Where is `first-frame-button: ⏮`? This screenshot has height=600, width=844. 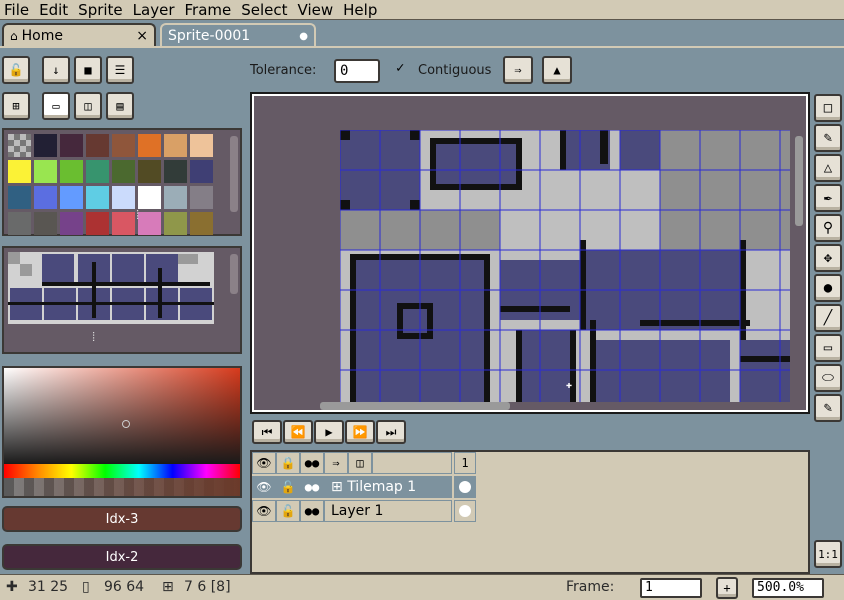
first-frame-button: ⏮ is located at coordinates (267, 432).